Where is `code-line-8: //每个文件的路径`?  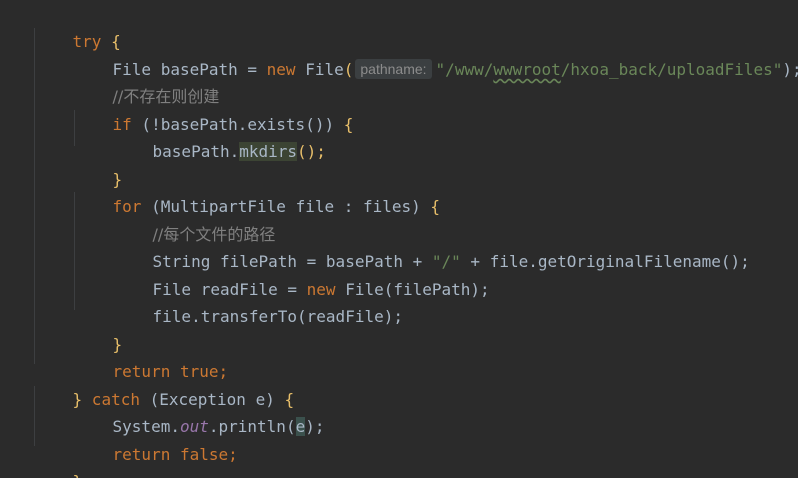 code-line-8: //每个文件的路径 is located at coordinates (195, 219).